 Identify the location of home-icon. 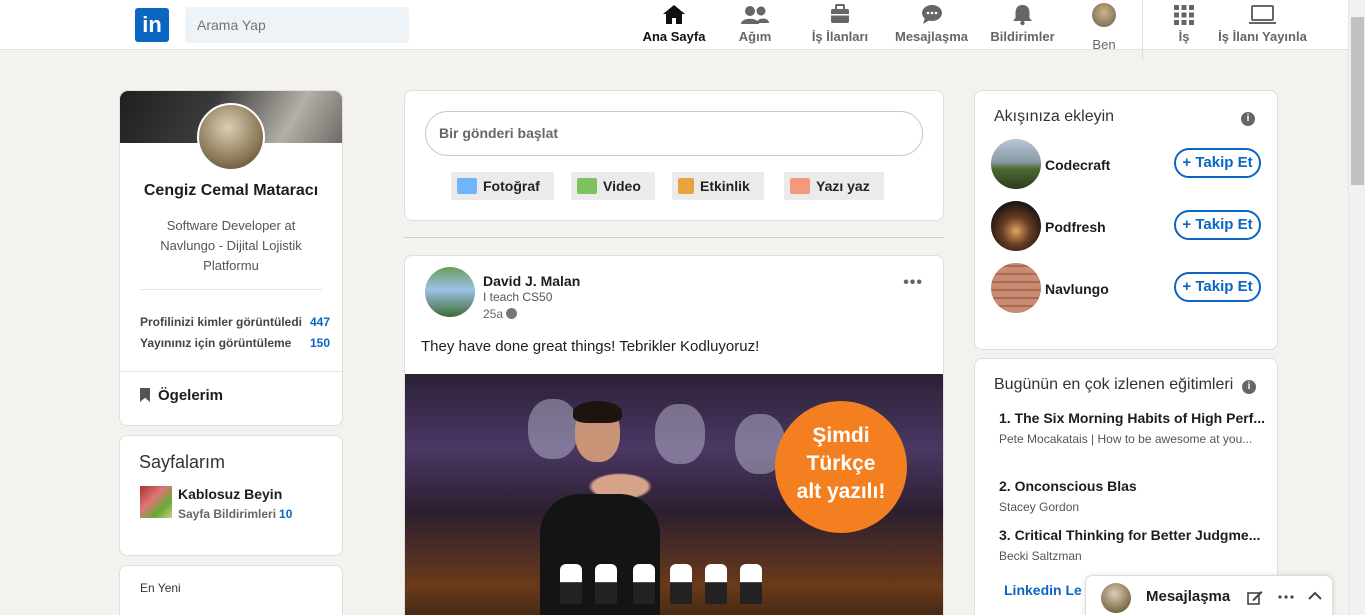
(674, 14).